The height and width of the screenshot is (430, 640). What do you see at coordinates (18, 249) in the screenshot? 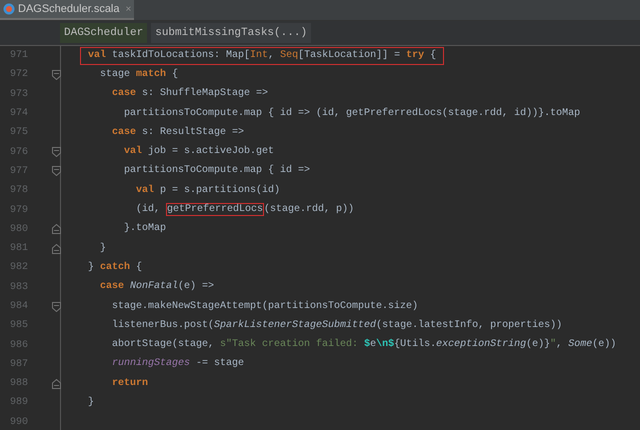
I see `line-number: 981` at bounding box center [18, 249].